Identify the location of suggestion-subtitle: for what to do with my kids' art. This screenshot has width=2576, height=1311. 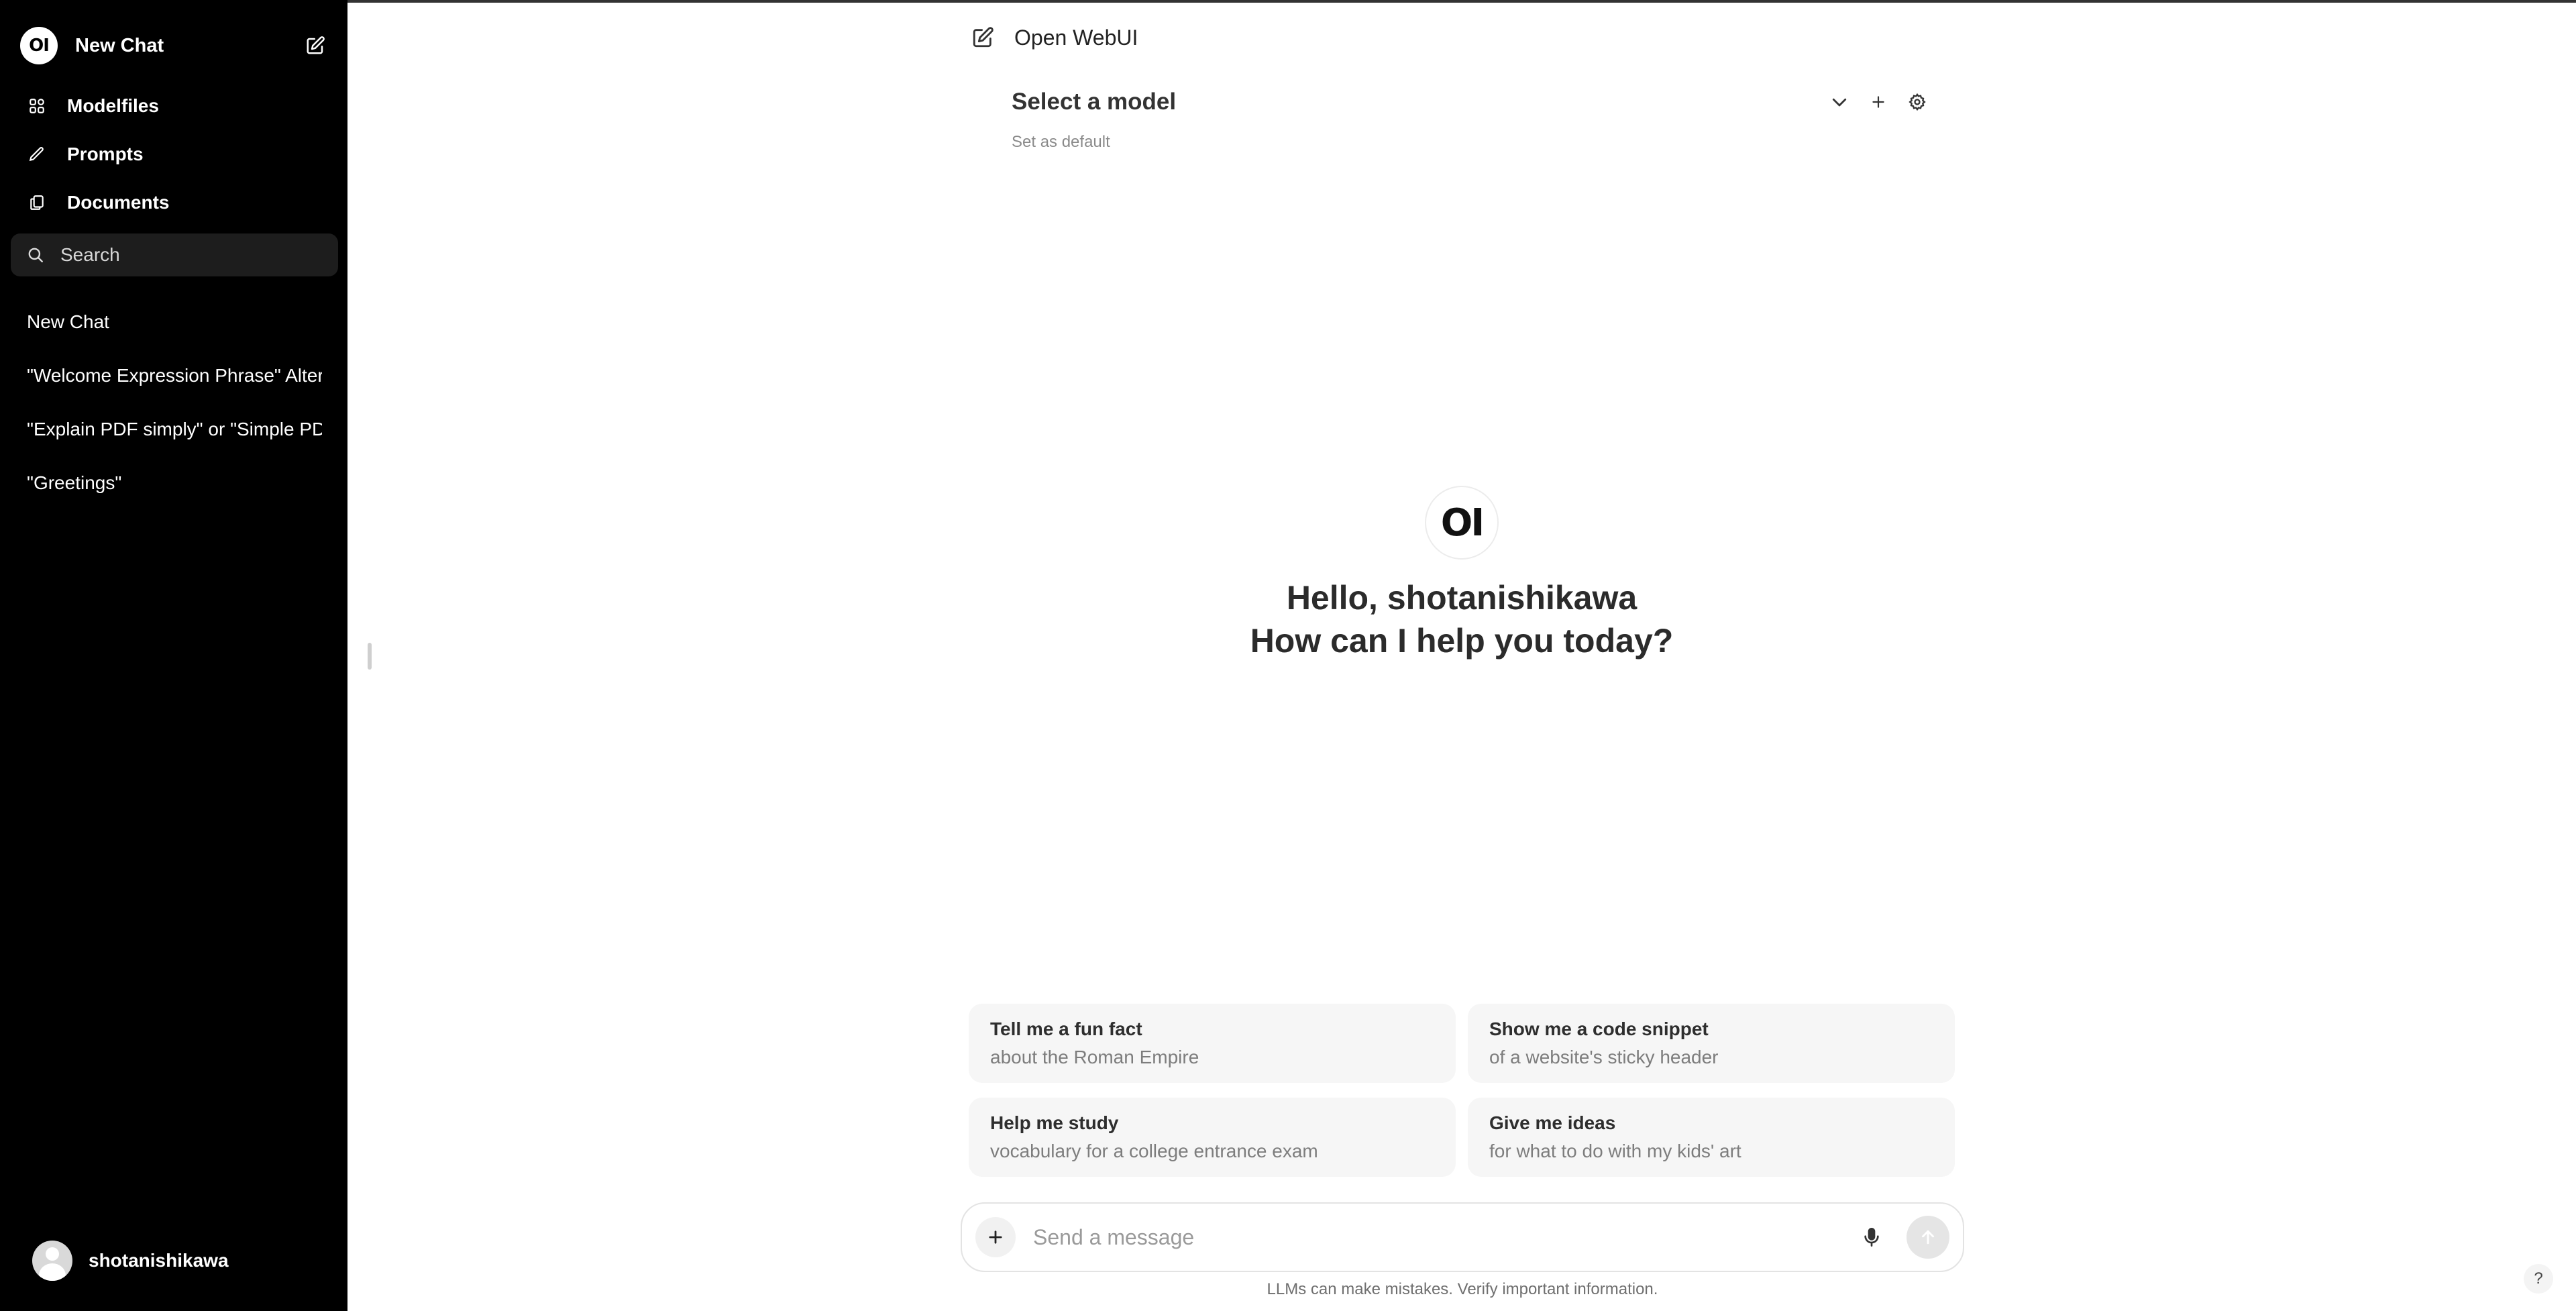
(1615, 1151).